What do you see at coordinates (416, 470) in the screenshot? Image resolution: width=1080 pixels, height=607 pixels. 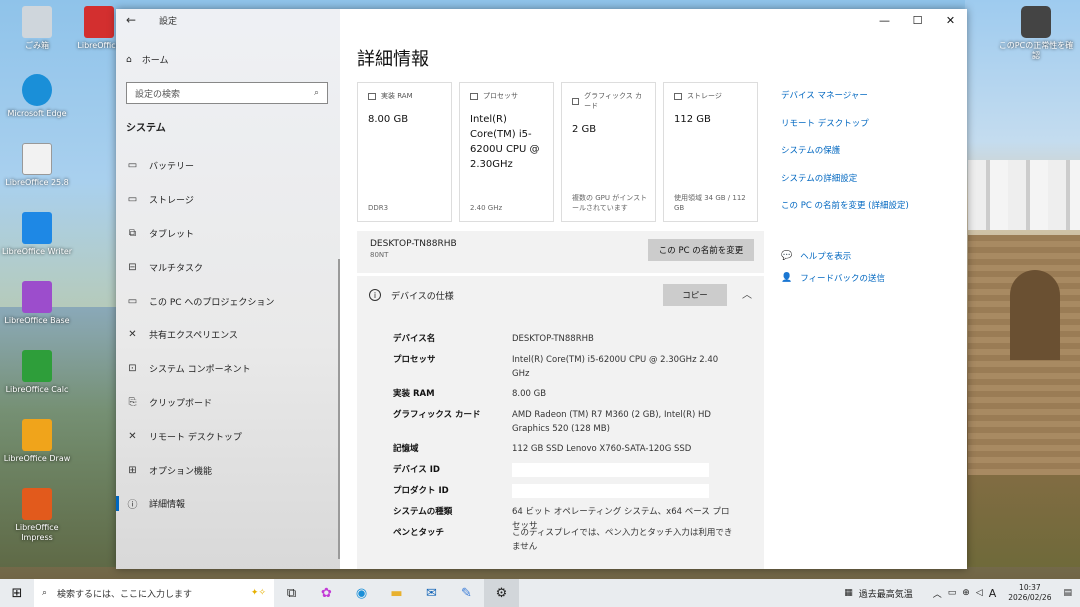 I see `spec-key: デバイス ID` at bounding box center [416, 470].